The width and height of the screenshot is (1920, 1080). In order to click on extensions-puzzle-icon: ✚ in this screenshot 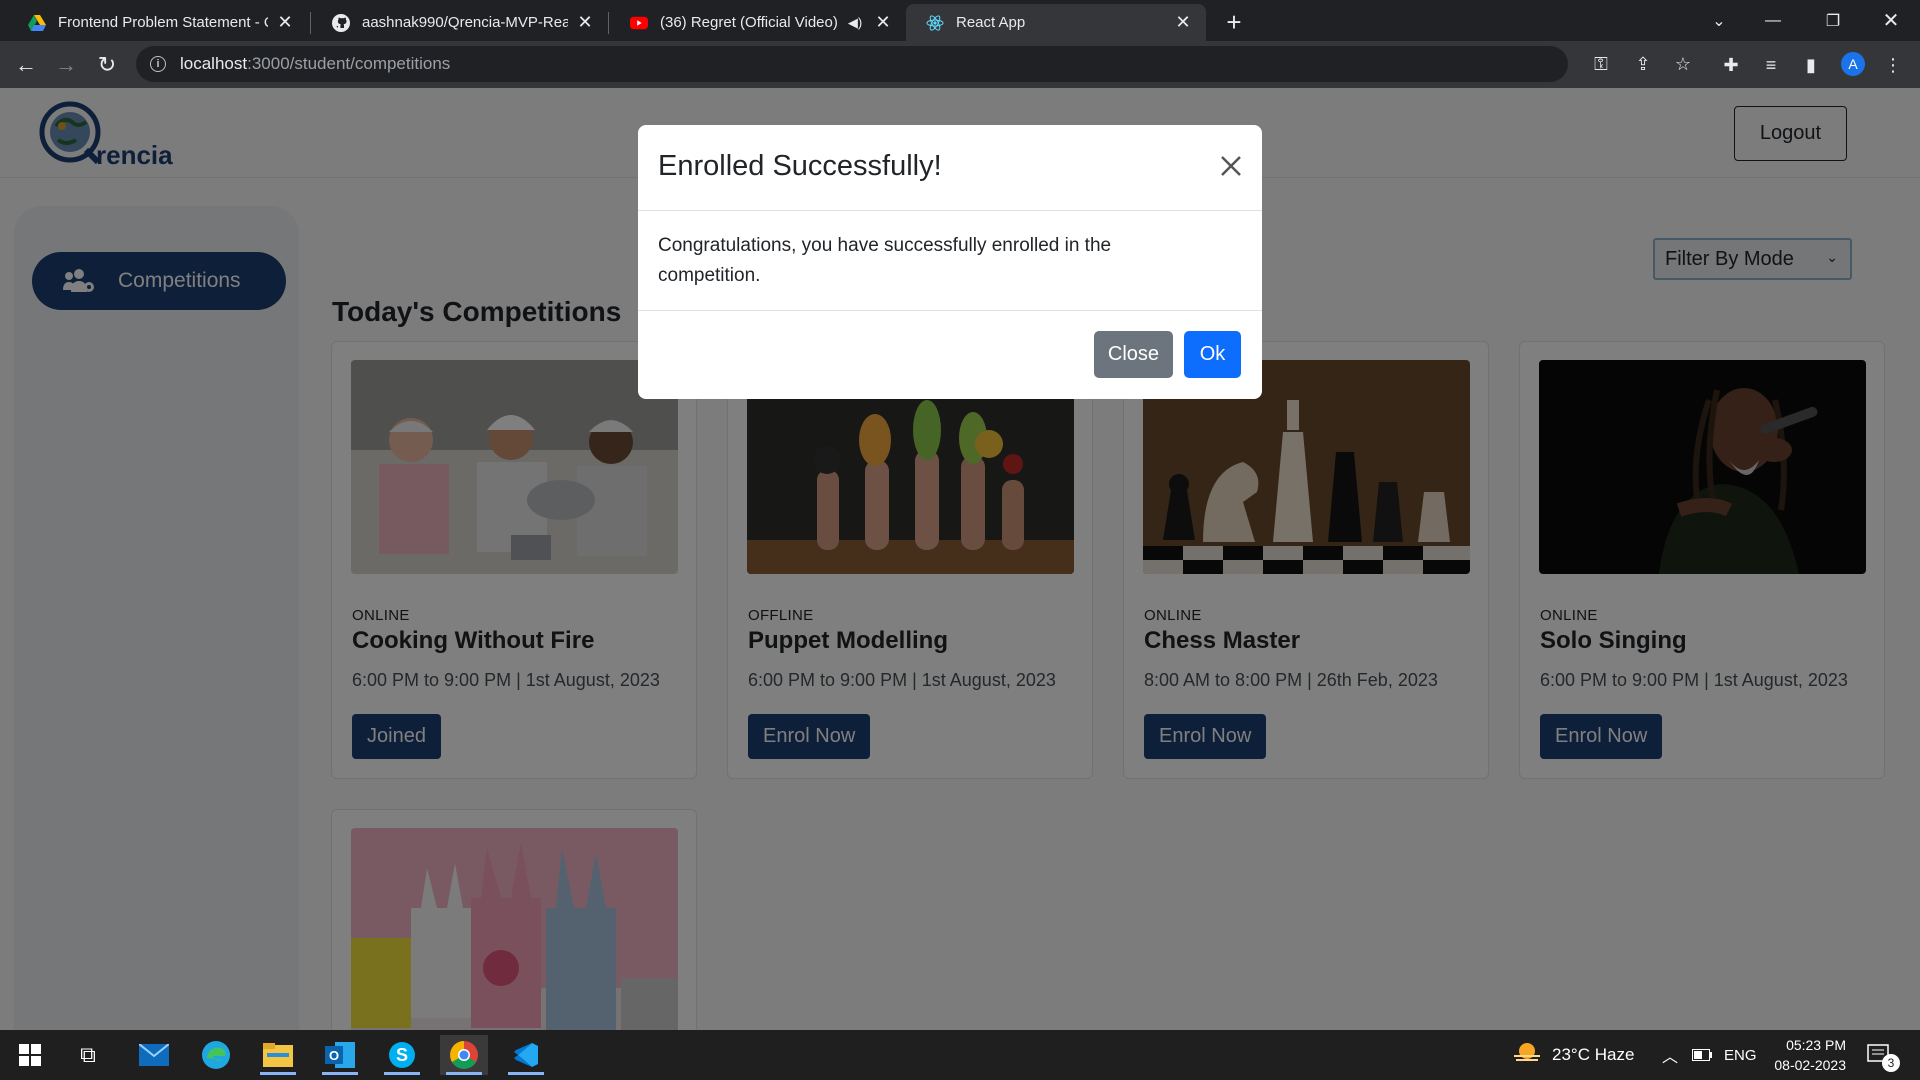, I will do `click(1731, 65)`.